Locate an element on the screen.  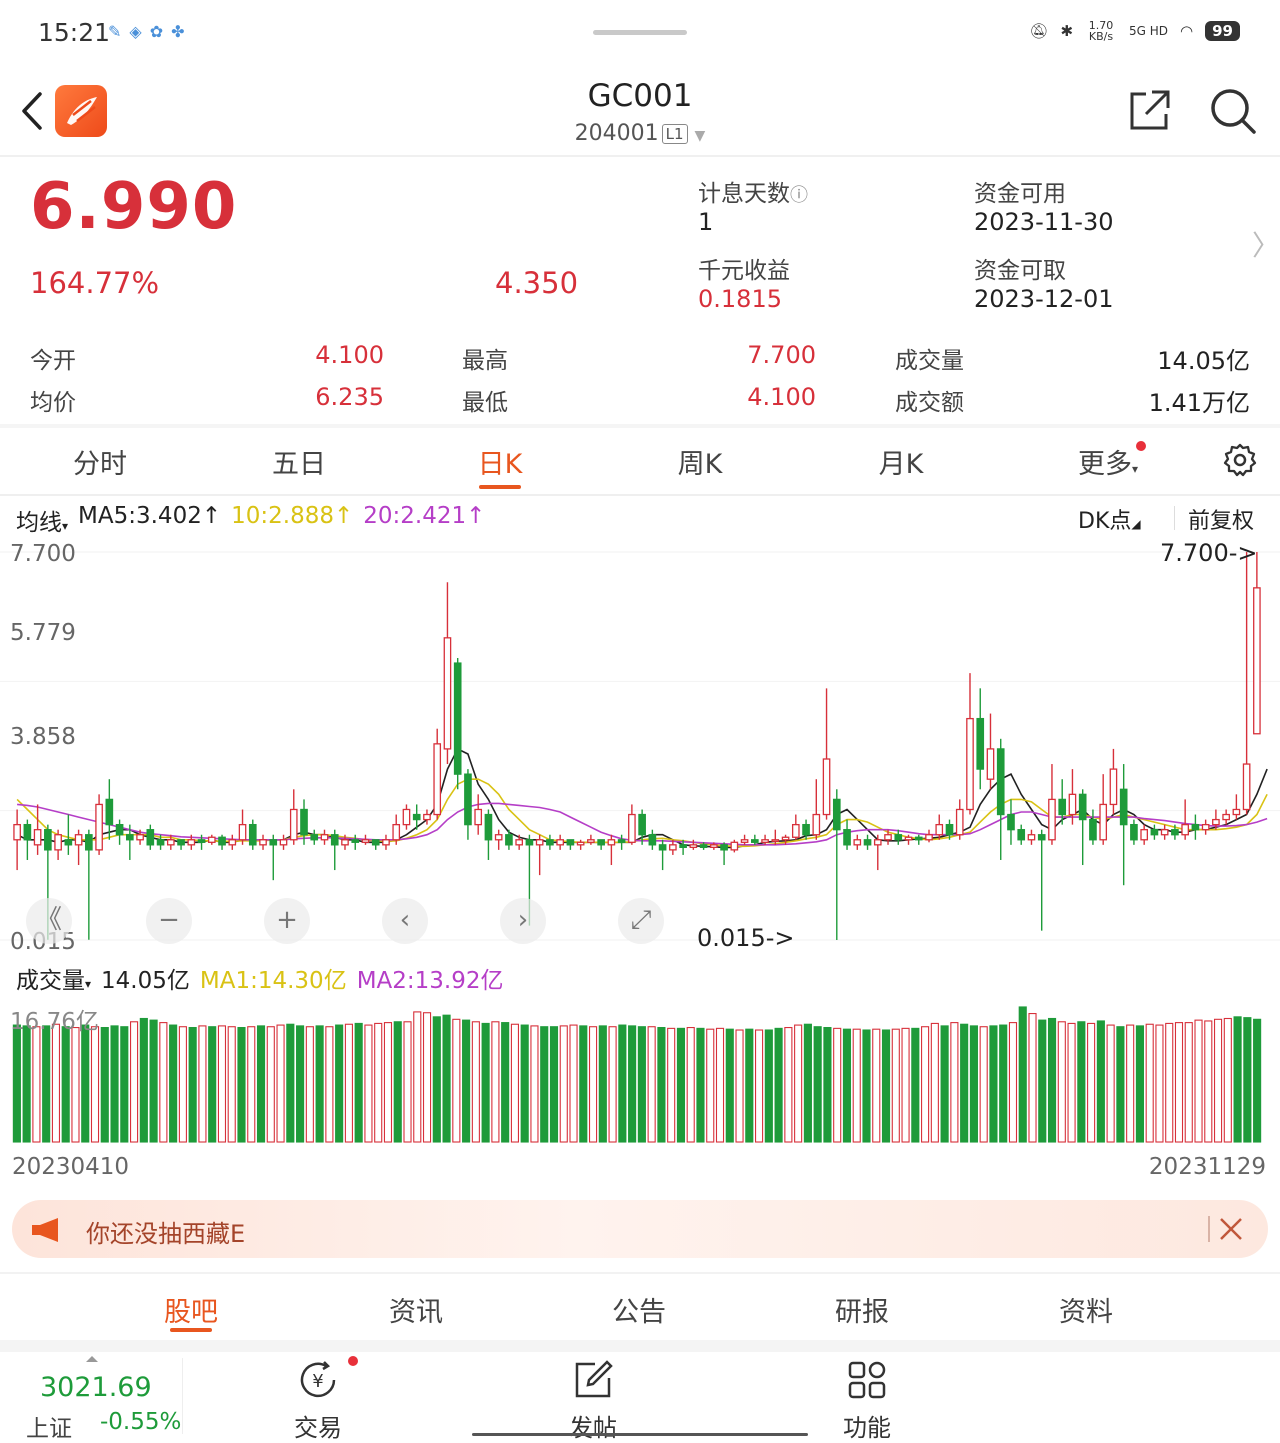
tab-intraday: 分时 is located at coordinates (100, 461).